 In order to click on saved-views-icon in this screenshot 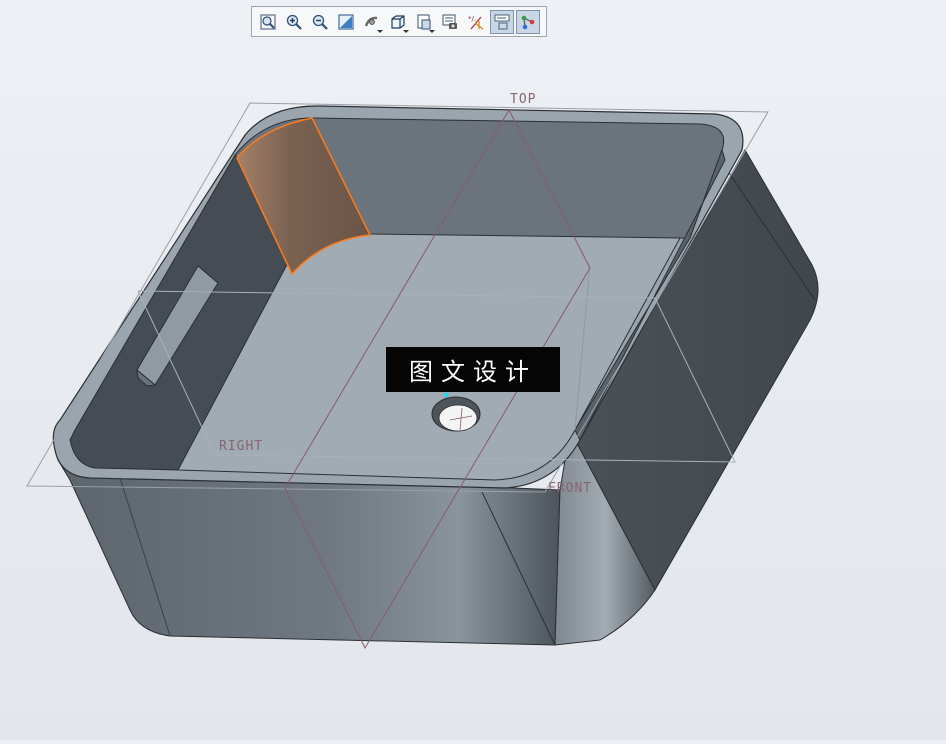, I will do `click(424, 21)`.